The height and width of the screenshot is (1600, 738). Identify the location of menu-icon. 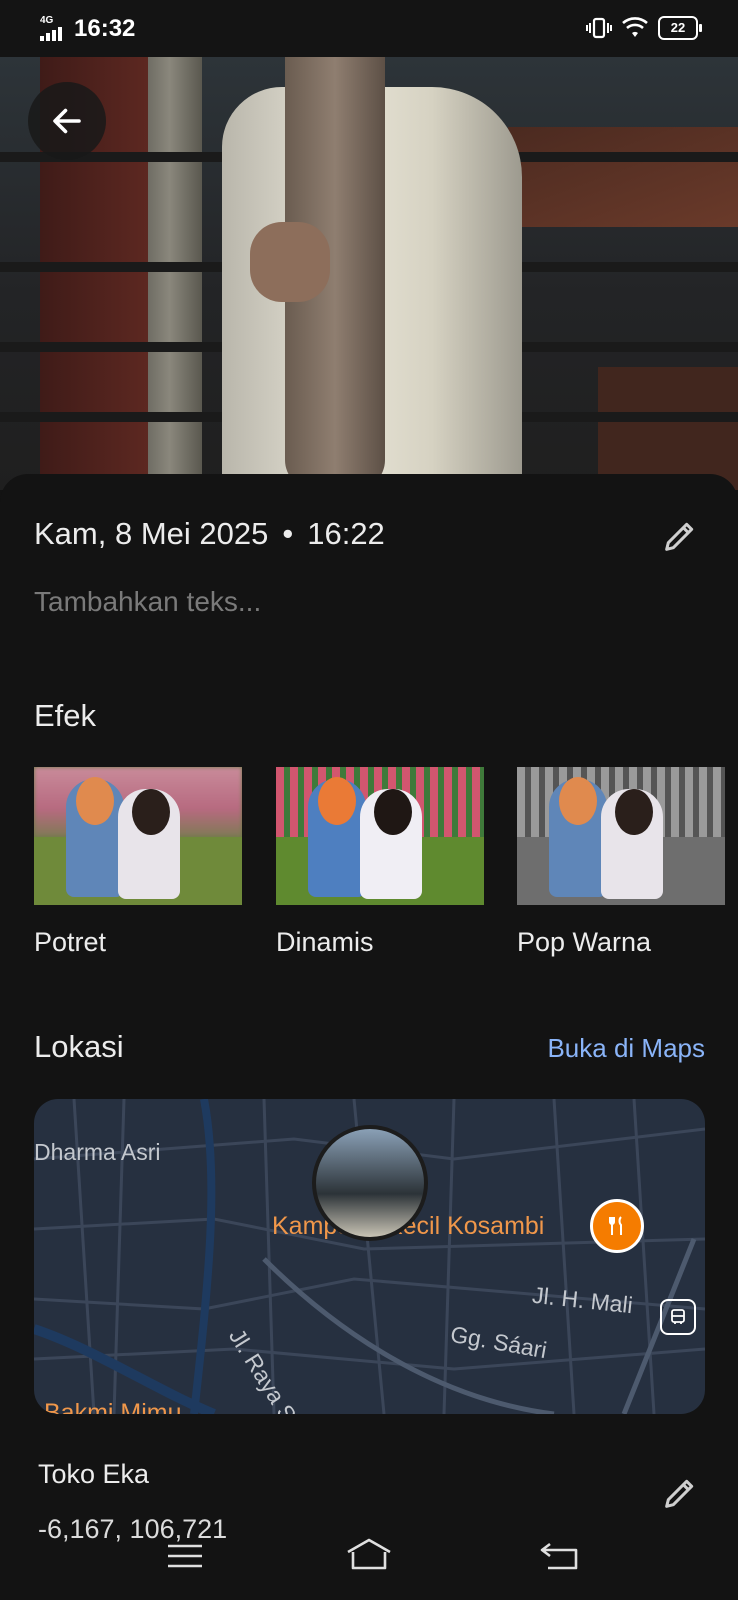
(185, 1556).